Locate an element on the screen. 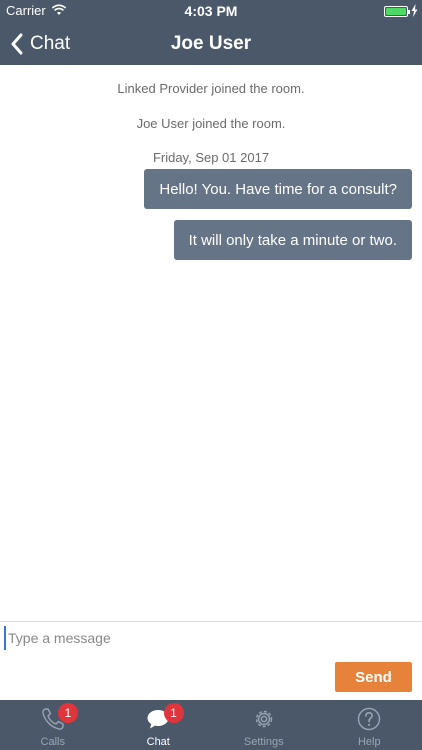 The image size is (422, 750). battery-icon is located at coordinates (397, 11).